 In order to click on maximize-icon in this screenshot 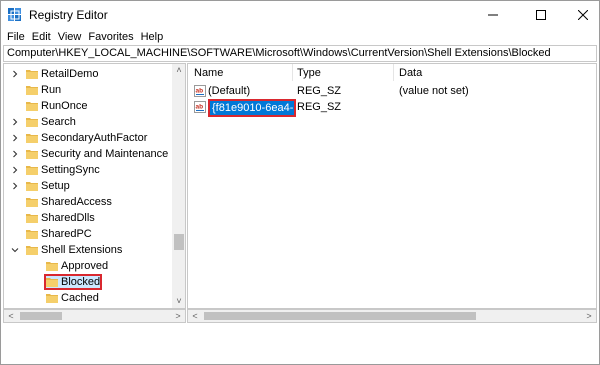, I will do `click(541, 15)`.